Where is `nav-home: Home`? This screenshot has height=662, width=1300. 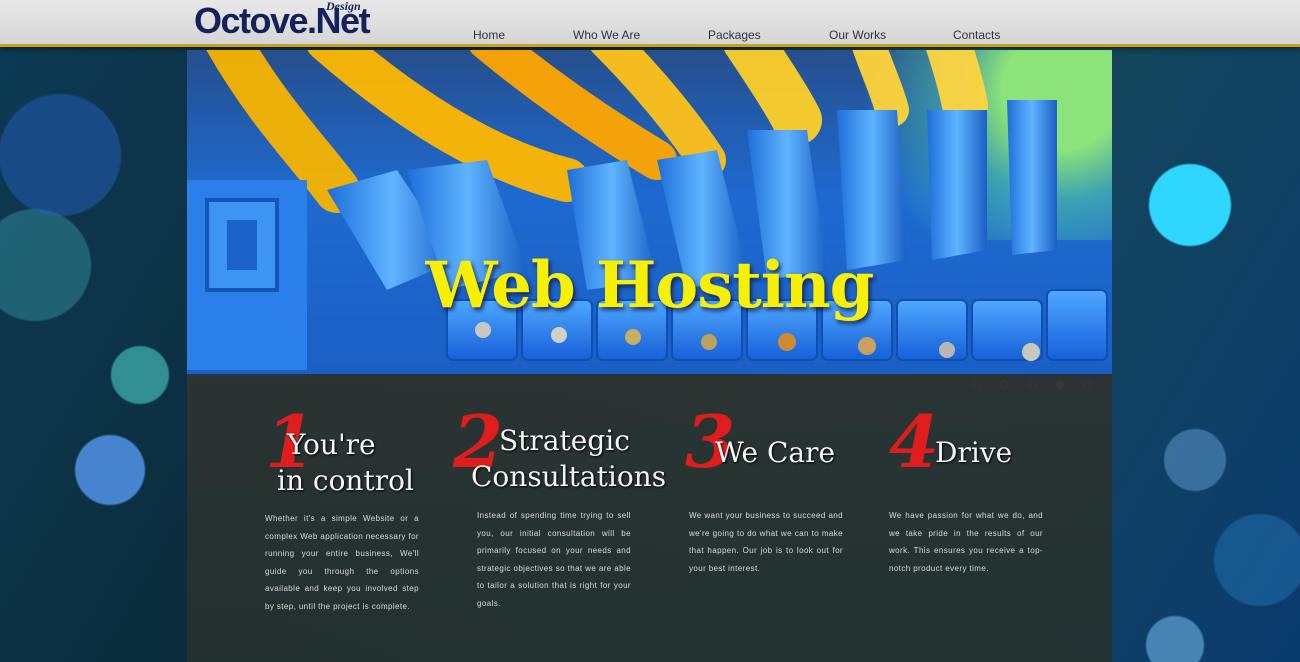
nav-home: Home is located at coordinates (489, 35).